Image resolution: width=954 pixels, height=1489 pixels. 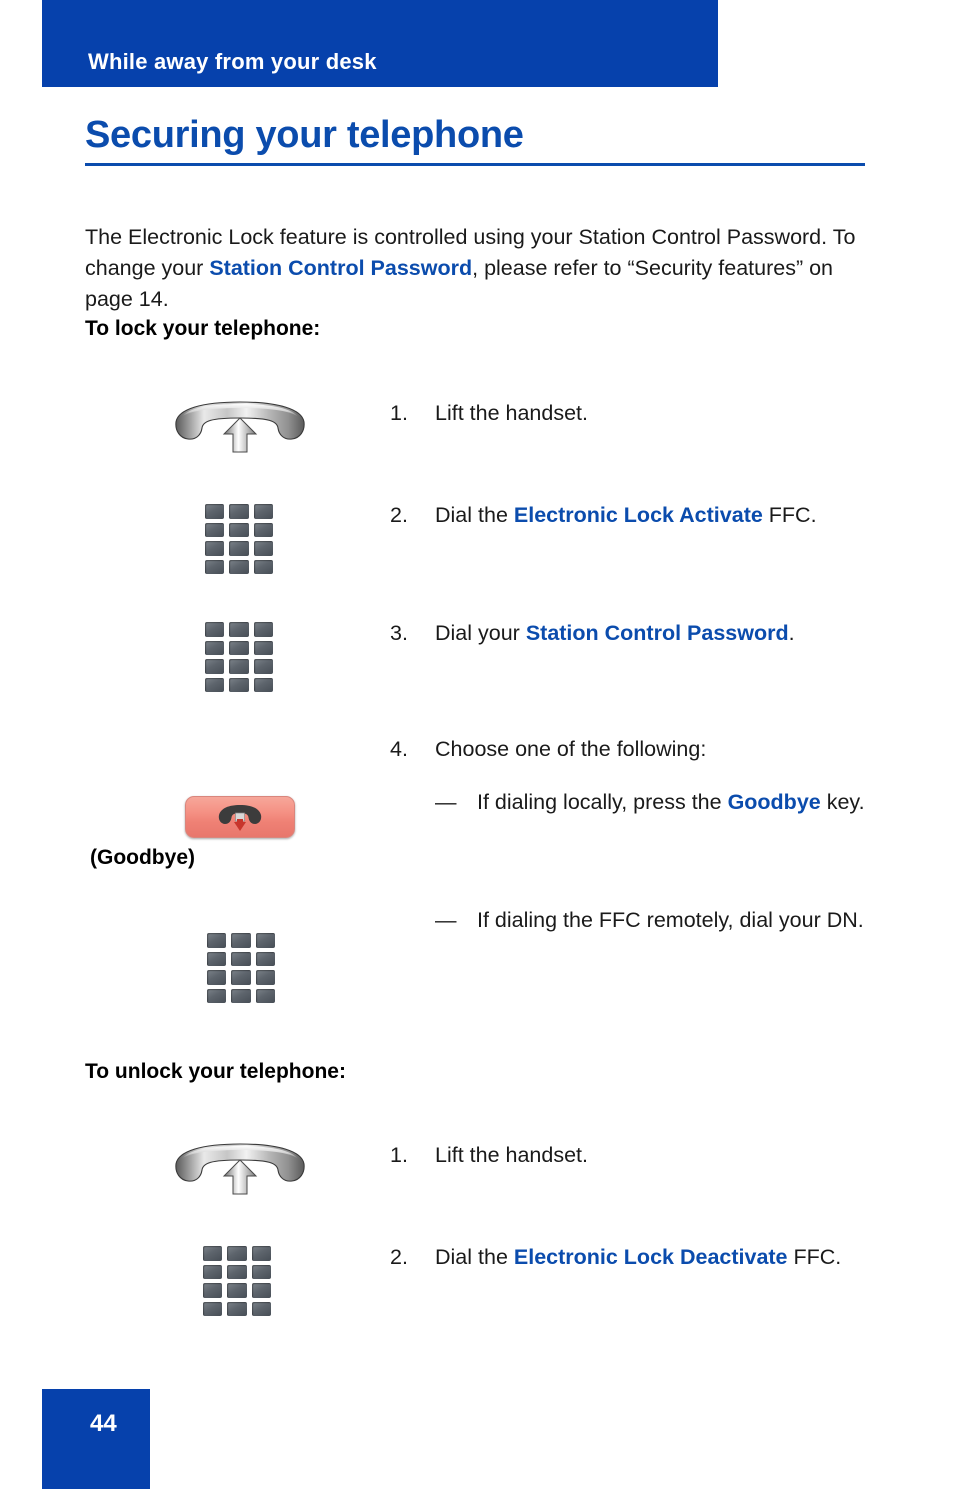 What do you see at coordinates (142, 857) in the screenshot?
I see `goodbye-key-label: (Goodbye)` at bounding box center [142, 857].